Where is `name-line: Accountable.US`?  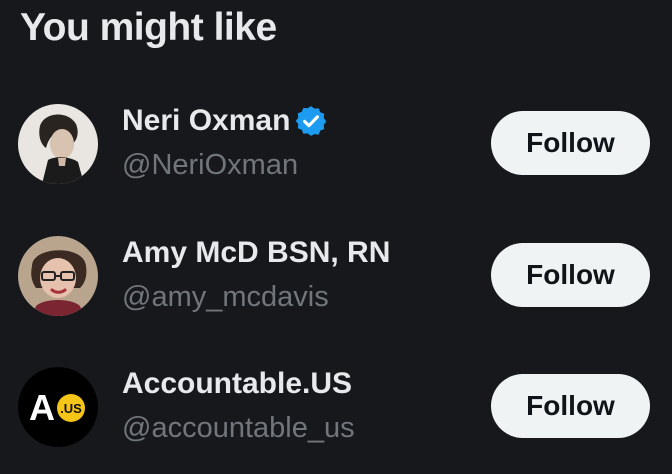 name-line: Accountable.US is located at coordinates (237, 384).